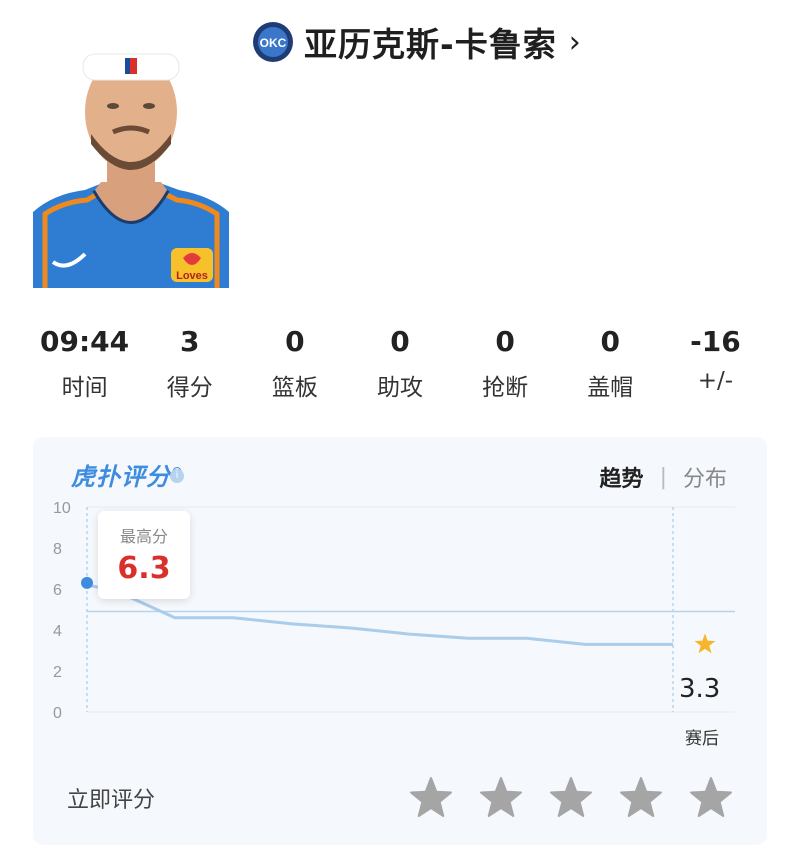 The width and height of the screenshot is (800, 857). Describe the element at coordinates (57, 672) in the screenshot. I see `y-tick-label: 2` at that location.